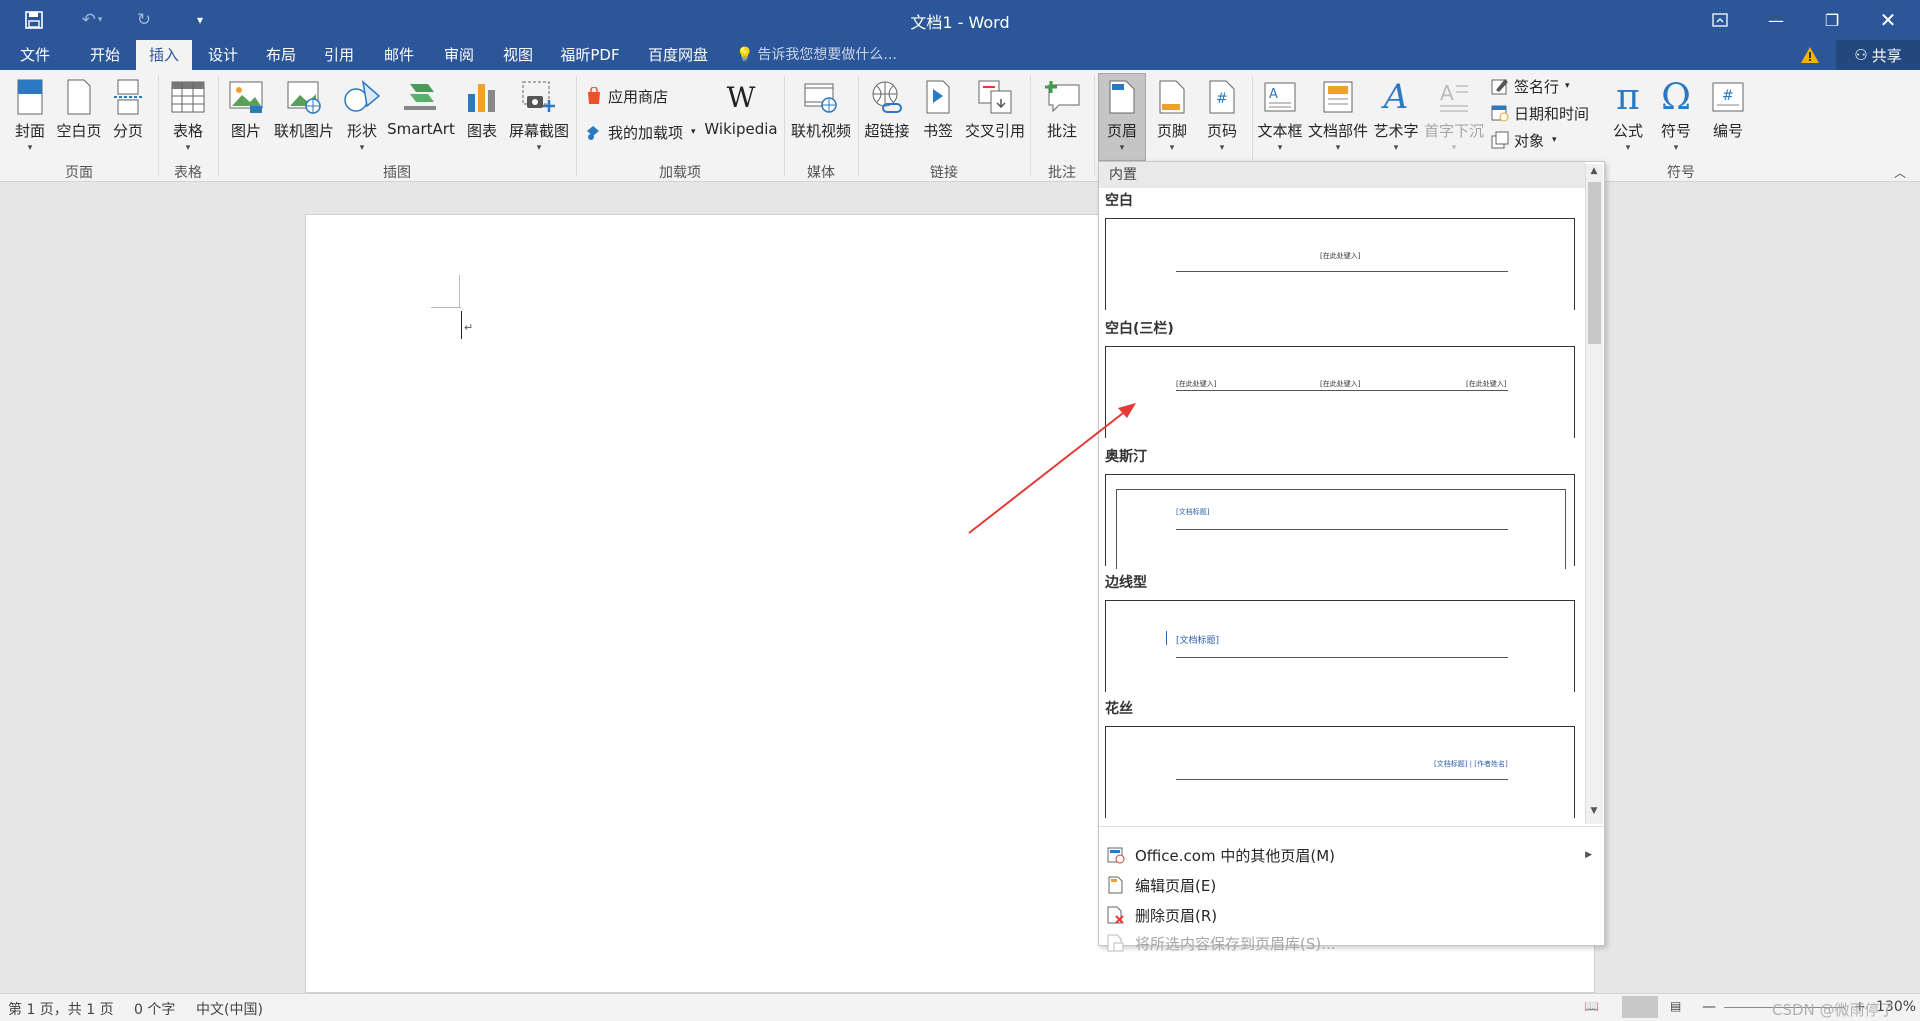 The width and height of the screenshot is (1920, 1021). What do you see at coordinates (1340, 392) in the screenshot?
I see `gallery-item-blank-three-column: [在此处键入] [在此处键入] [在此处键入]` at bounding box center [1340, 392].